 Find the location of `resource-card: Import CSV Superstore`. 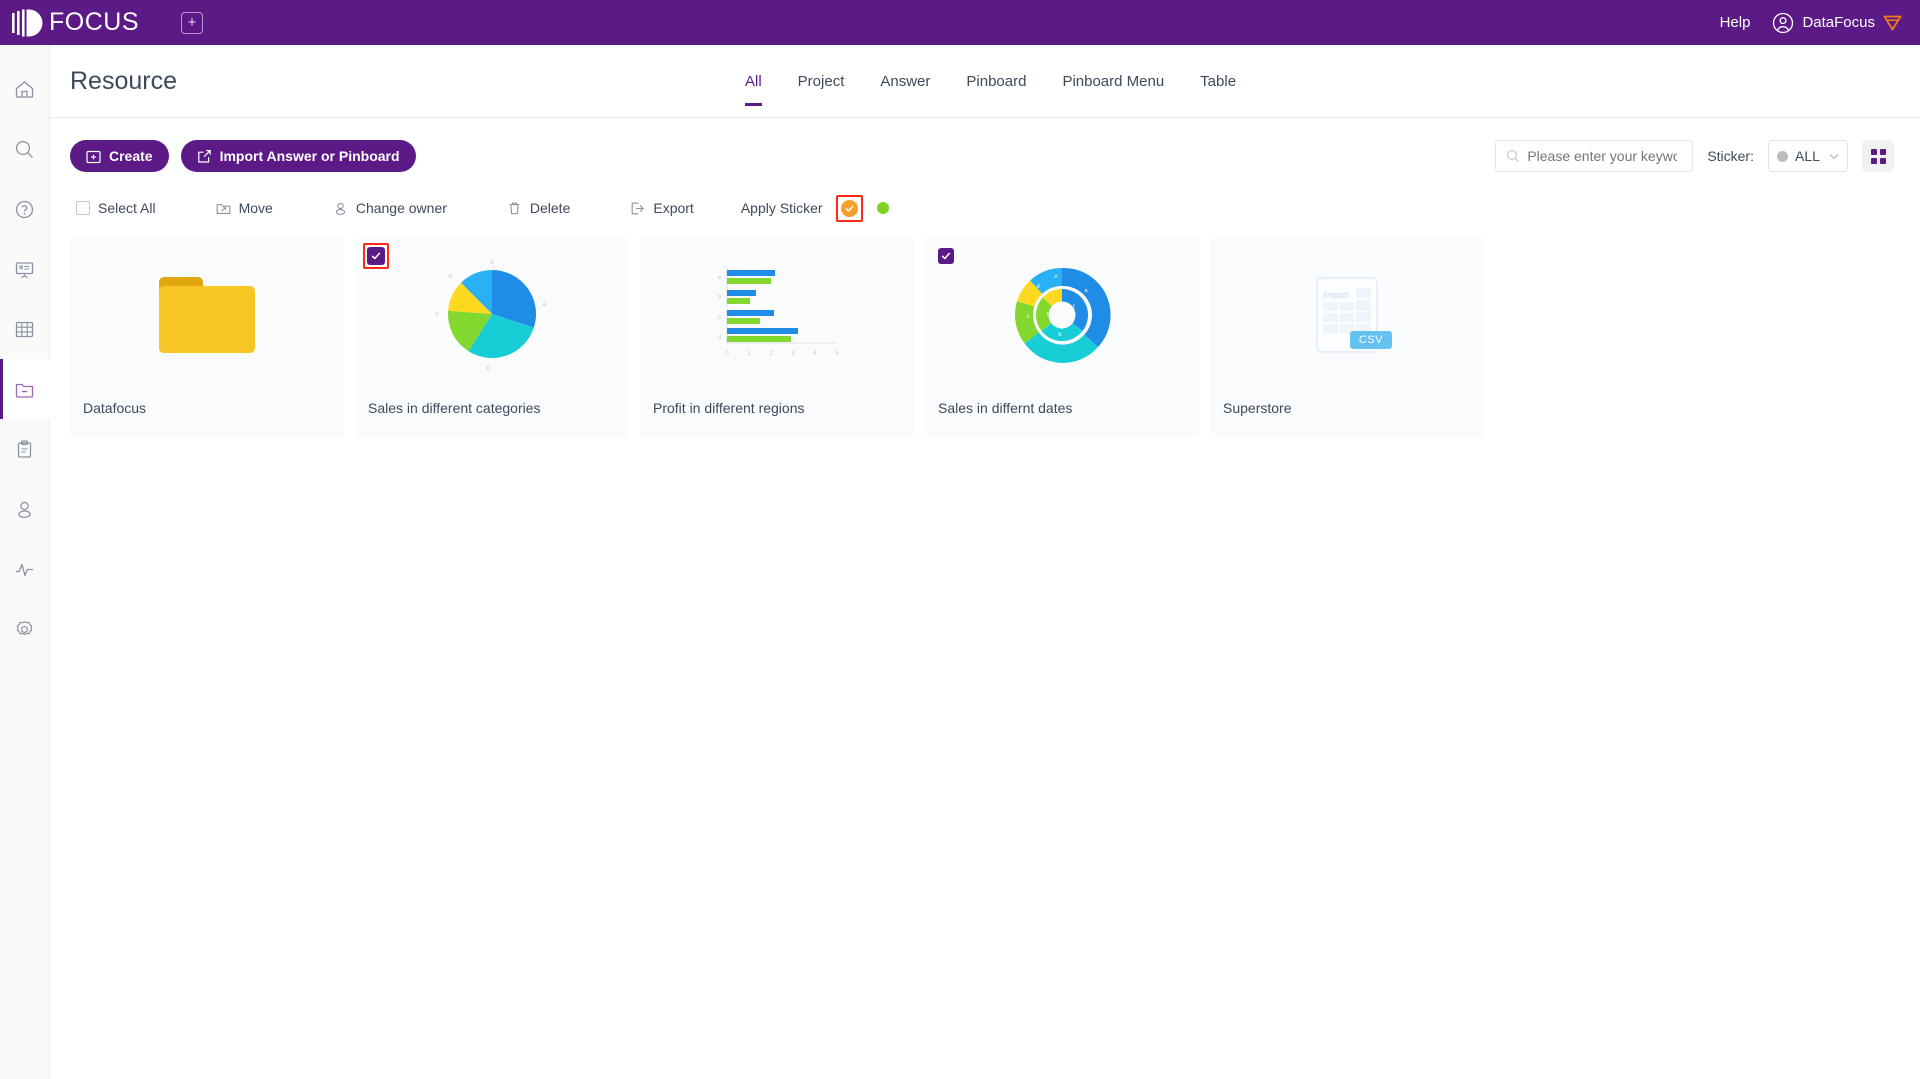

resource-card: Import CSV Superstore is located at coordinates (1347, 337).